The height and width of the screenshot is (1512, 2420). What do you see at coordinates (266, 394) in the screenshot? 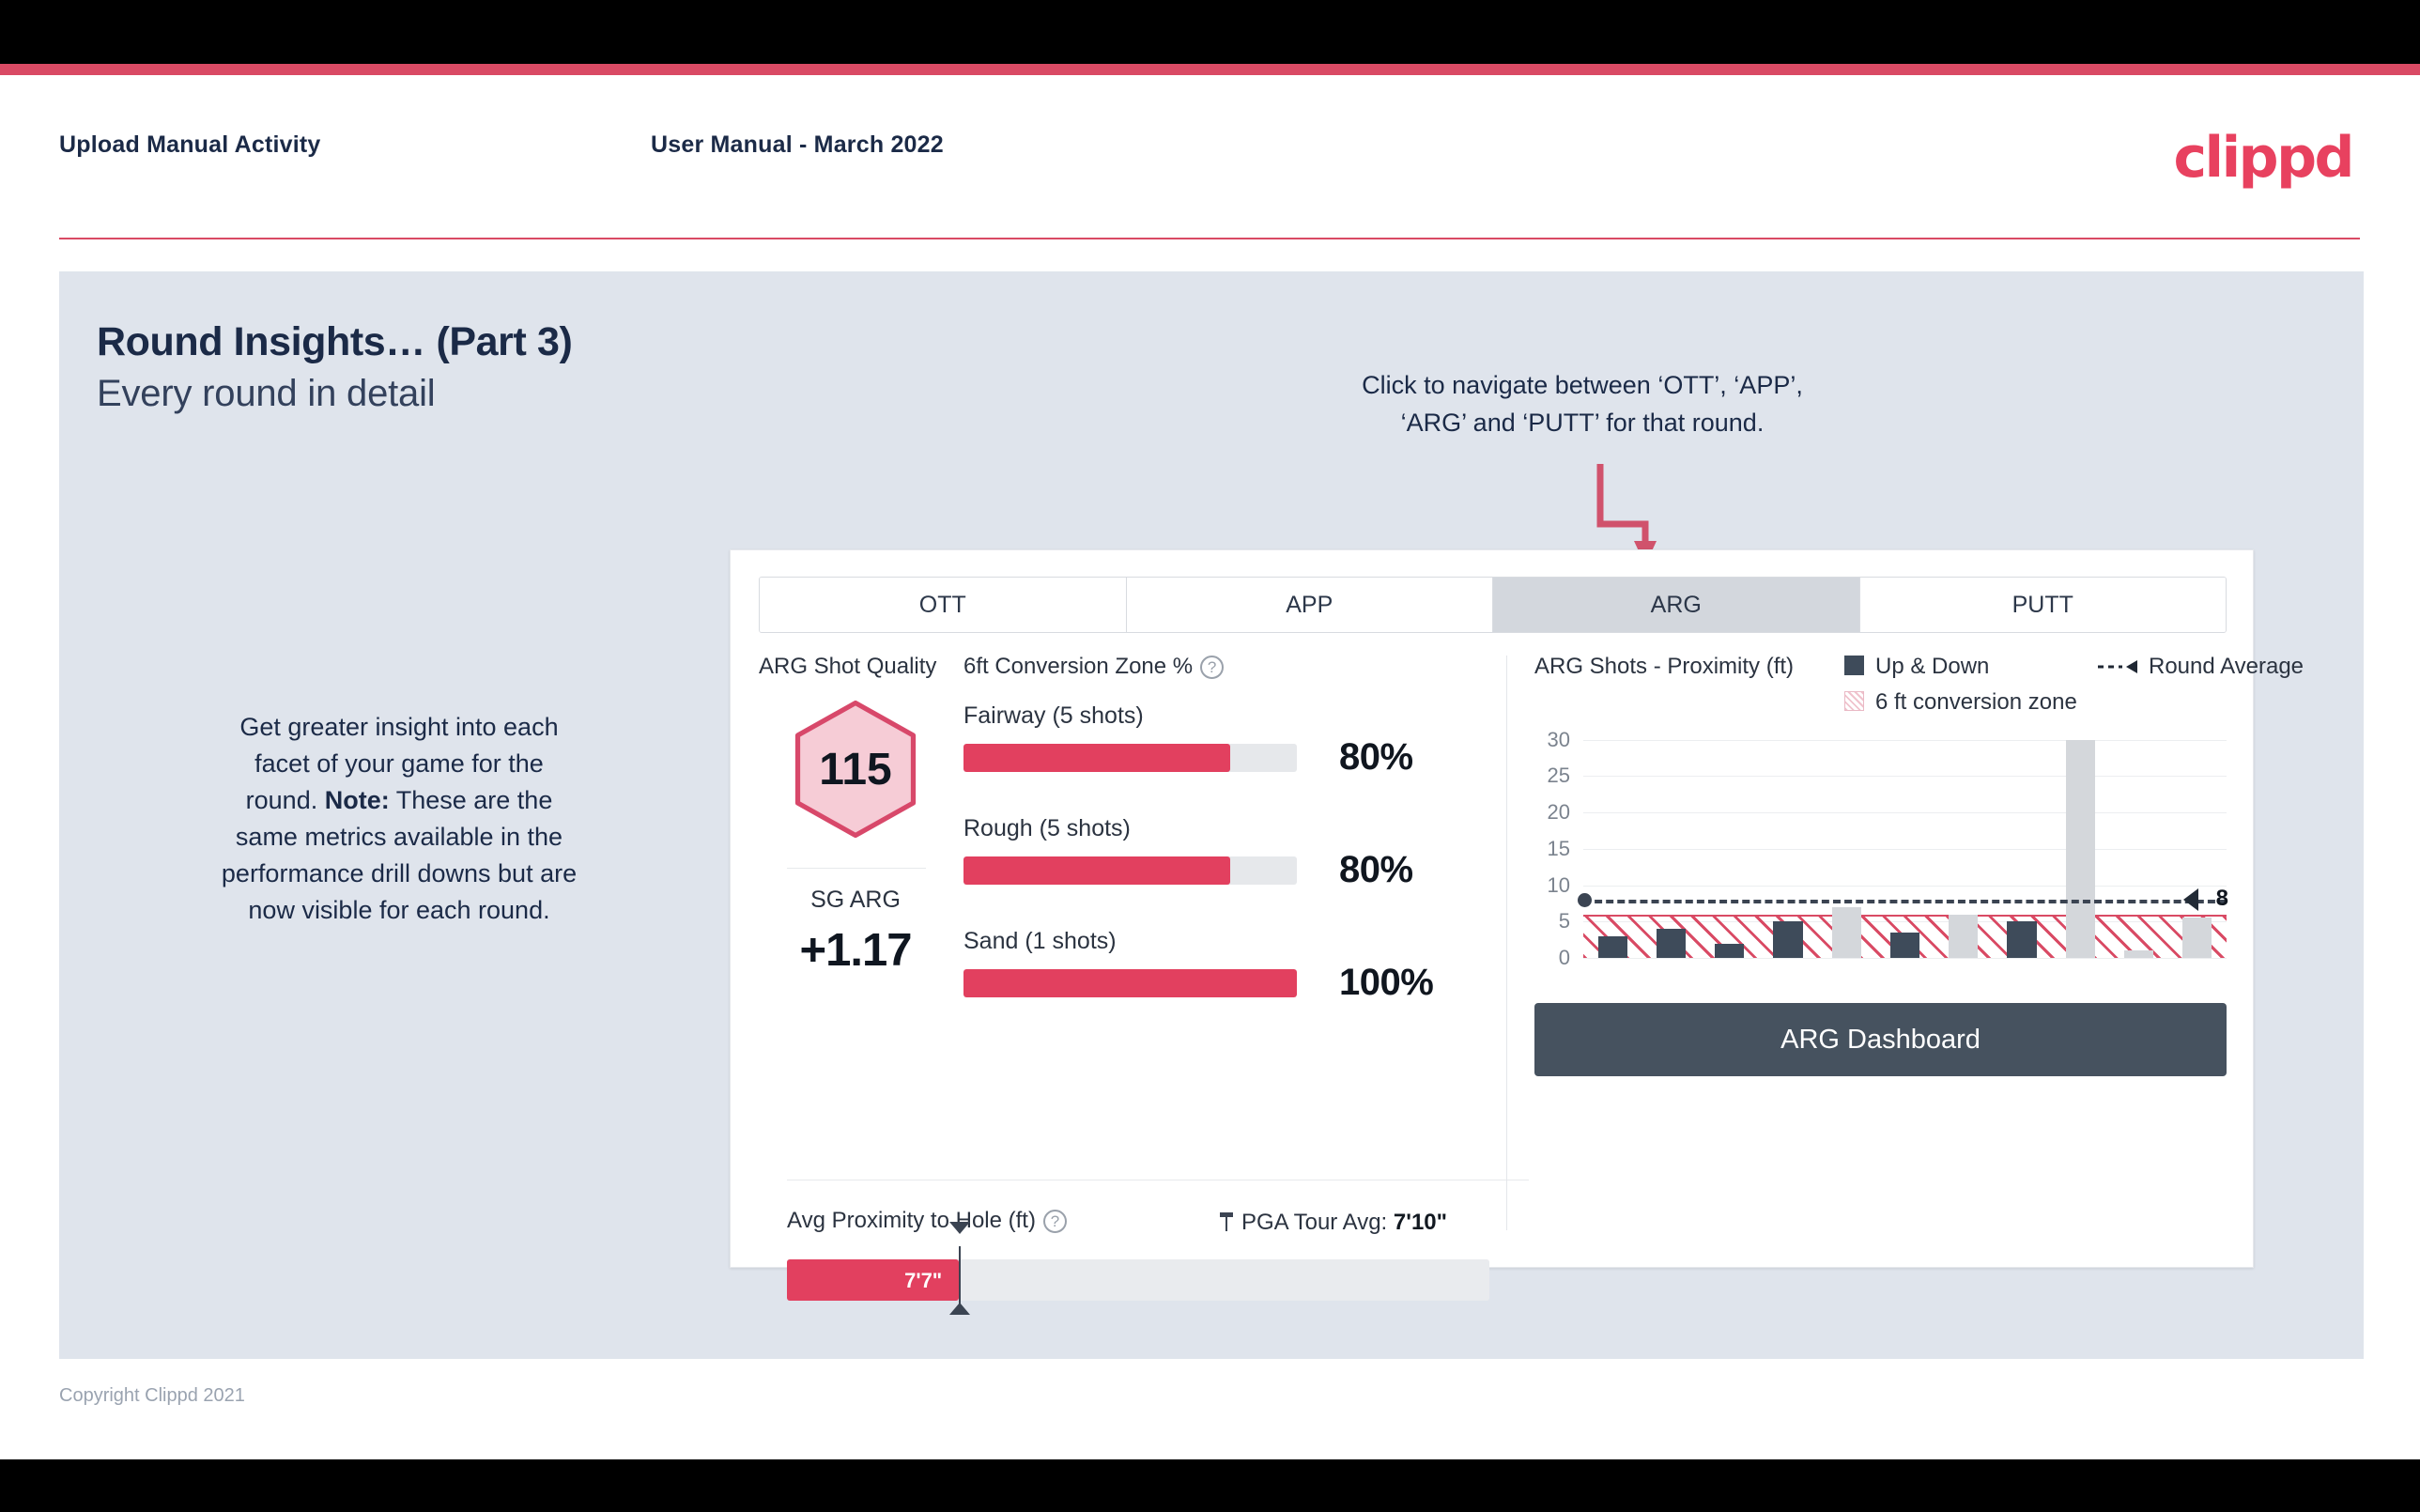
I see `page-subtitle: Every round in detail` at bounding box center [266, 394].